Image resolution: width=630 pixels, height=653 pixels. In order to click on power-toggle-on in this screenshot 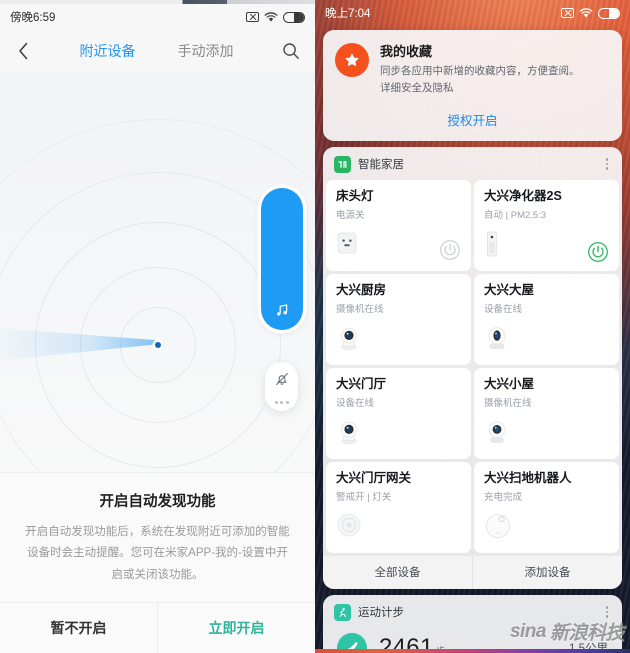, I will do `click(598, 252)`.